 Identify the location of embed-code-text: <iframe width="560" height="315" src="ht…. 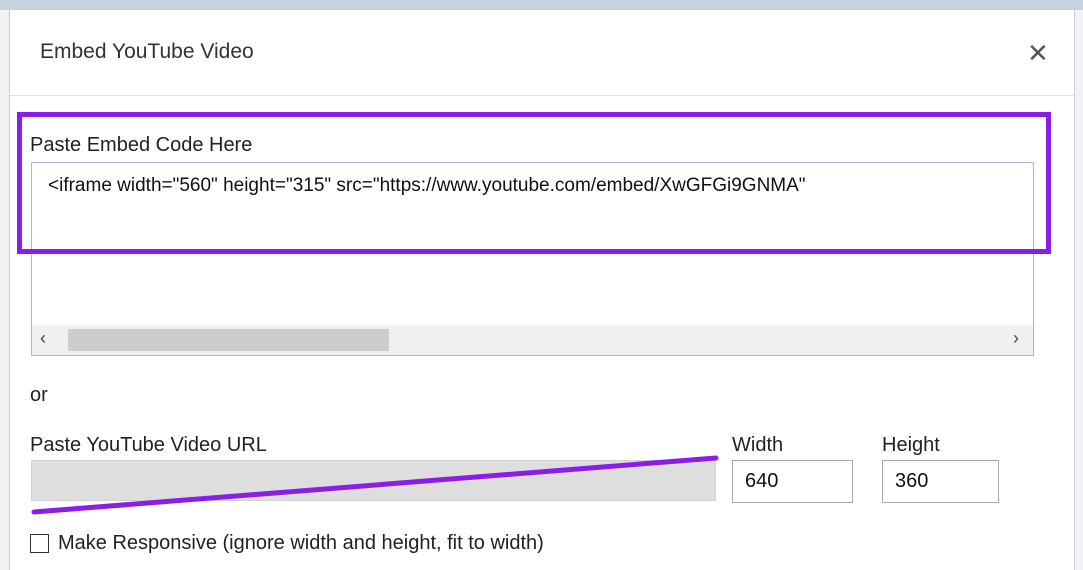
(427, 185).